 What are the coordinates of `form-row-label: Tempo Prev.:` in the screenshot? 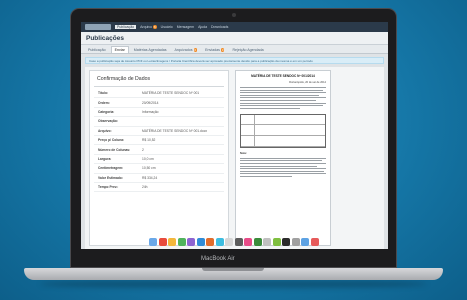 It's located at (108, 187).